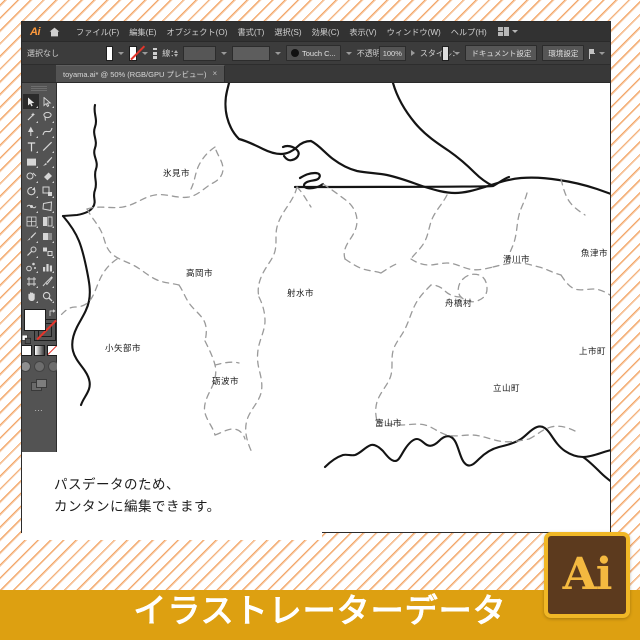  What do you see at coordinates (501, 53) in the screenshot?
I see `document-setup-button: ドキュメント設定` at bounding box center [501, 53].